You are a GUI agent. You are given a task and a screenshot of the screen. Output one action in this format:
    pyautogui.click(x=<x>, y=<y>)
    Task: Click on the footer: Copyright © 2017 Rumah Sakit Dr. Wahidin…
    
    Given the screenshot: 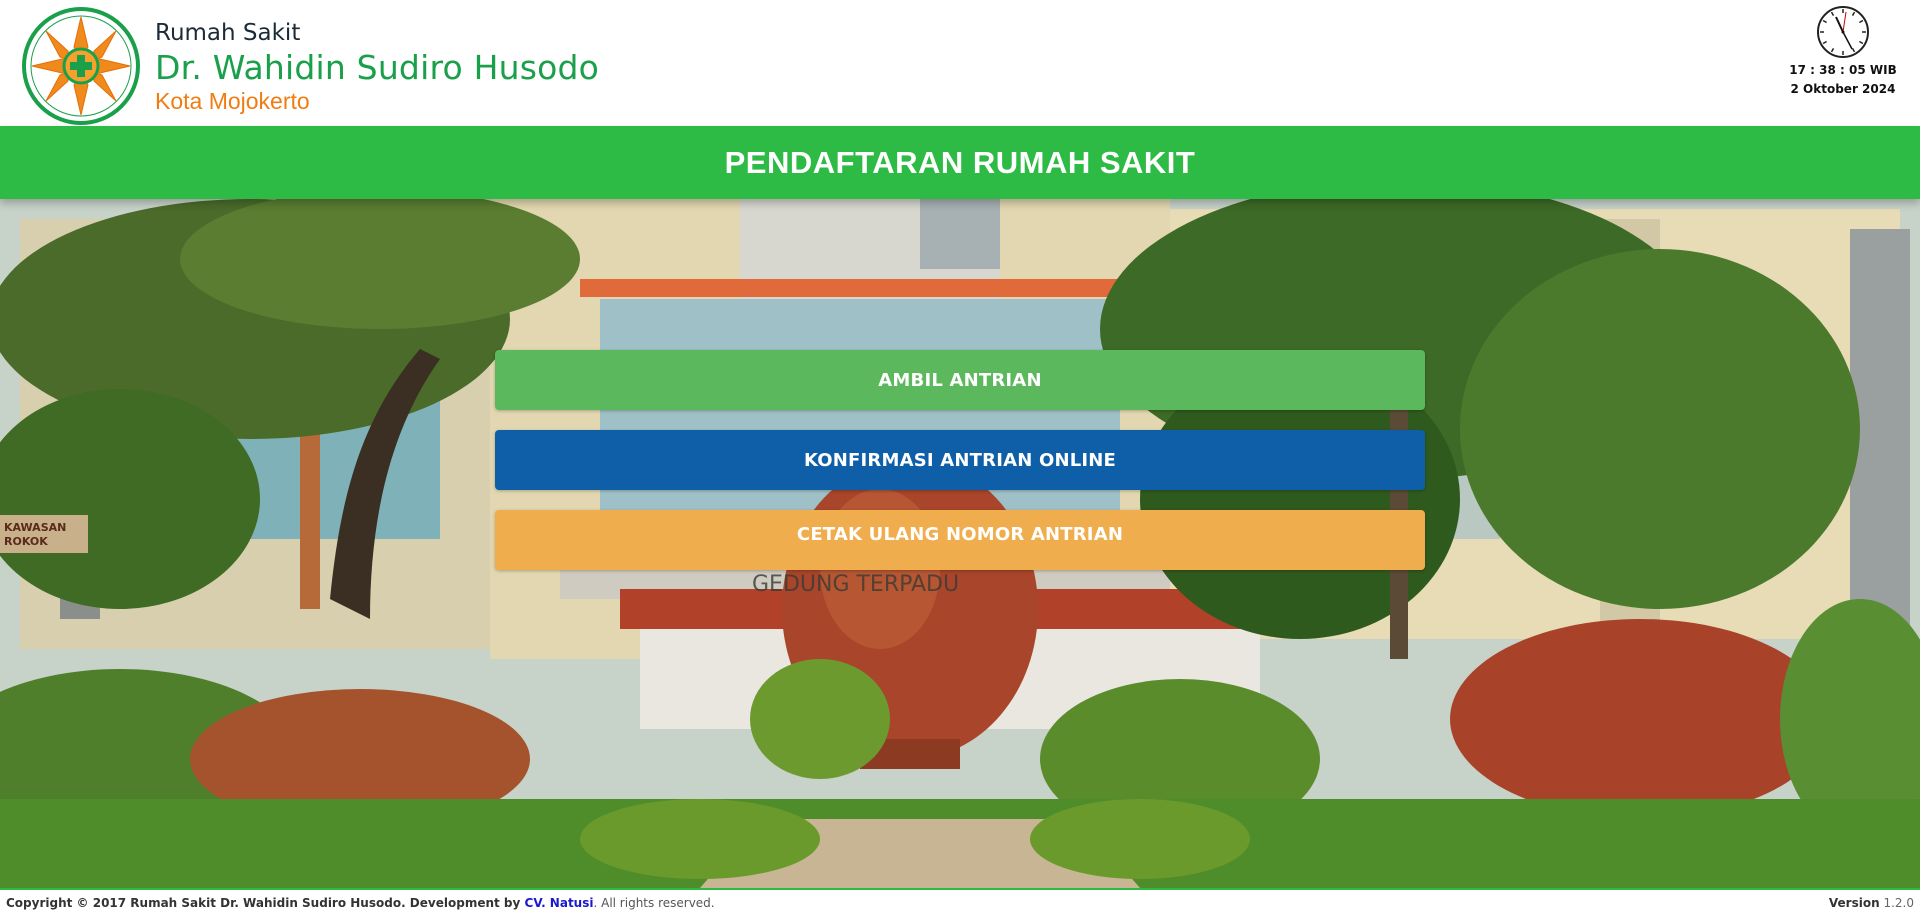 What is the action you would take?
    pyautogui.click(x=960, y=902)
    